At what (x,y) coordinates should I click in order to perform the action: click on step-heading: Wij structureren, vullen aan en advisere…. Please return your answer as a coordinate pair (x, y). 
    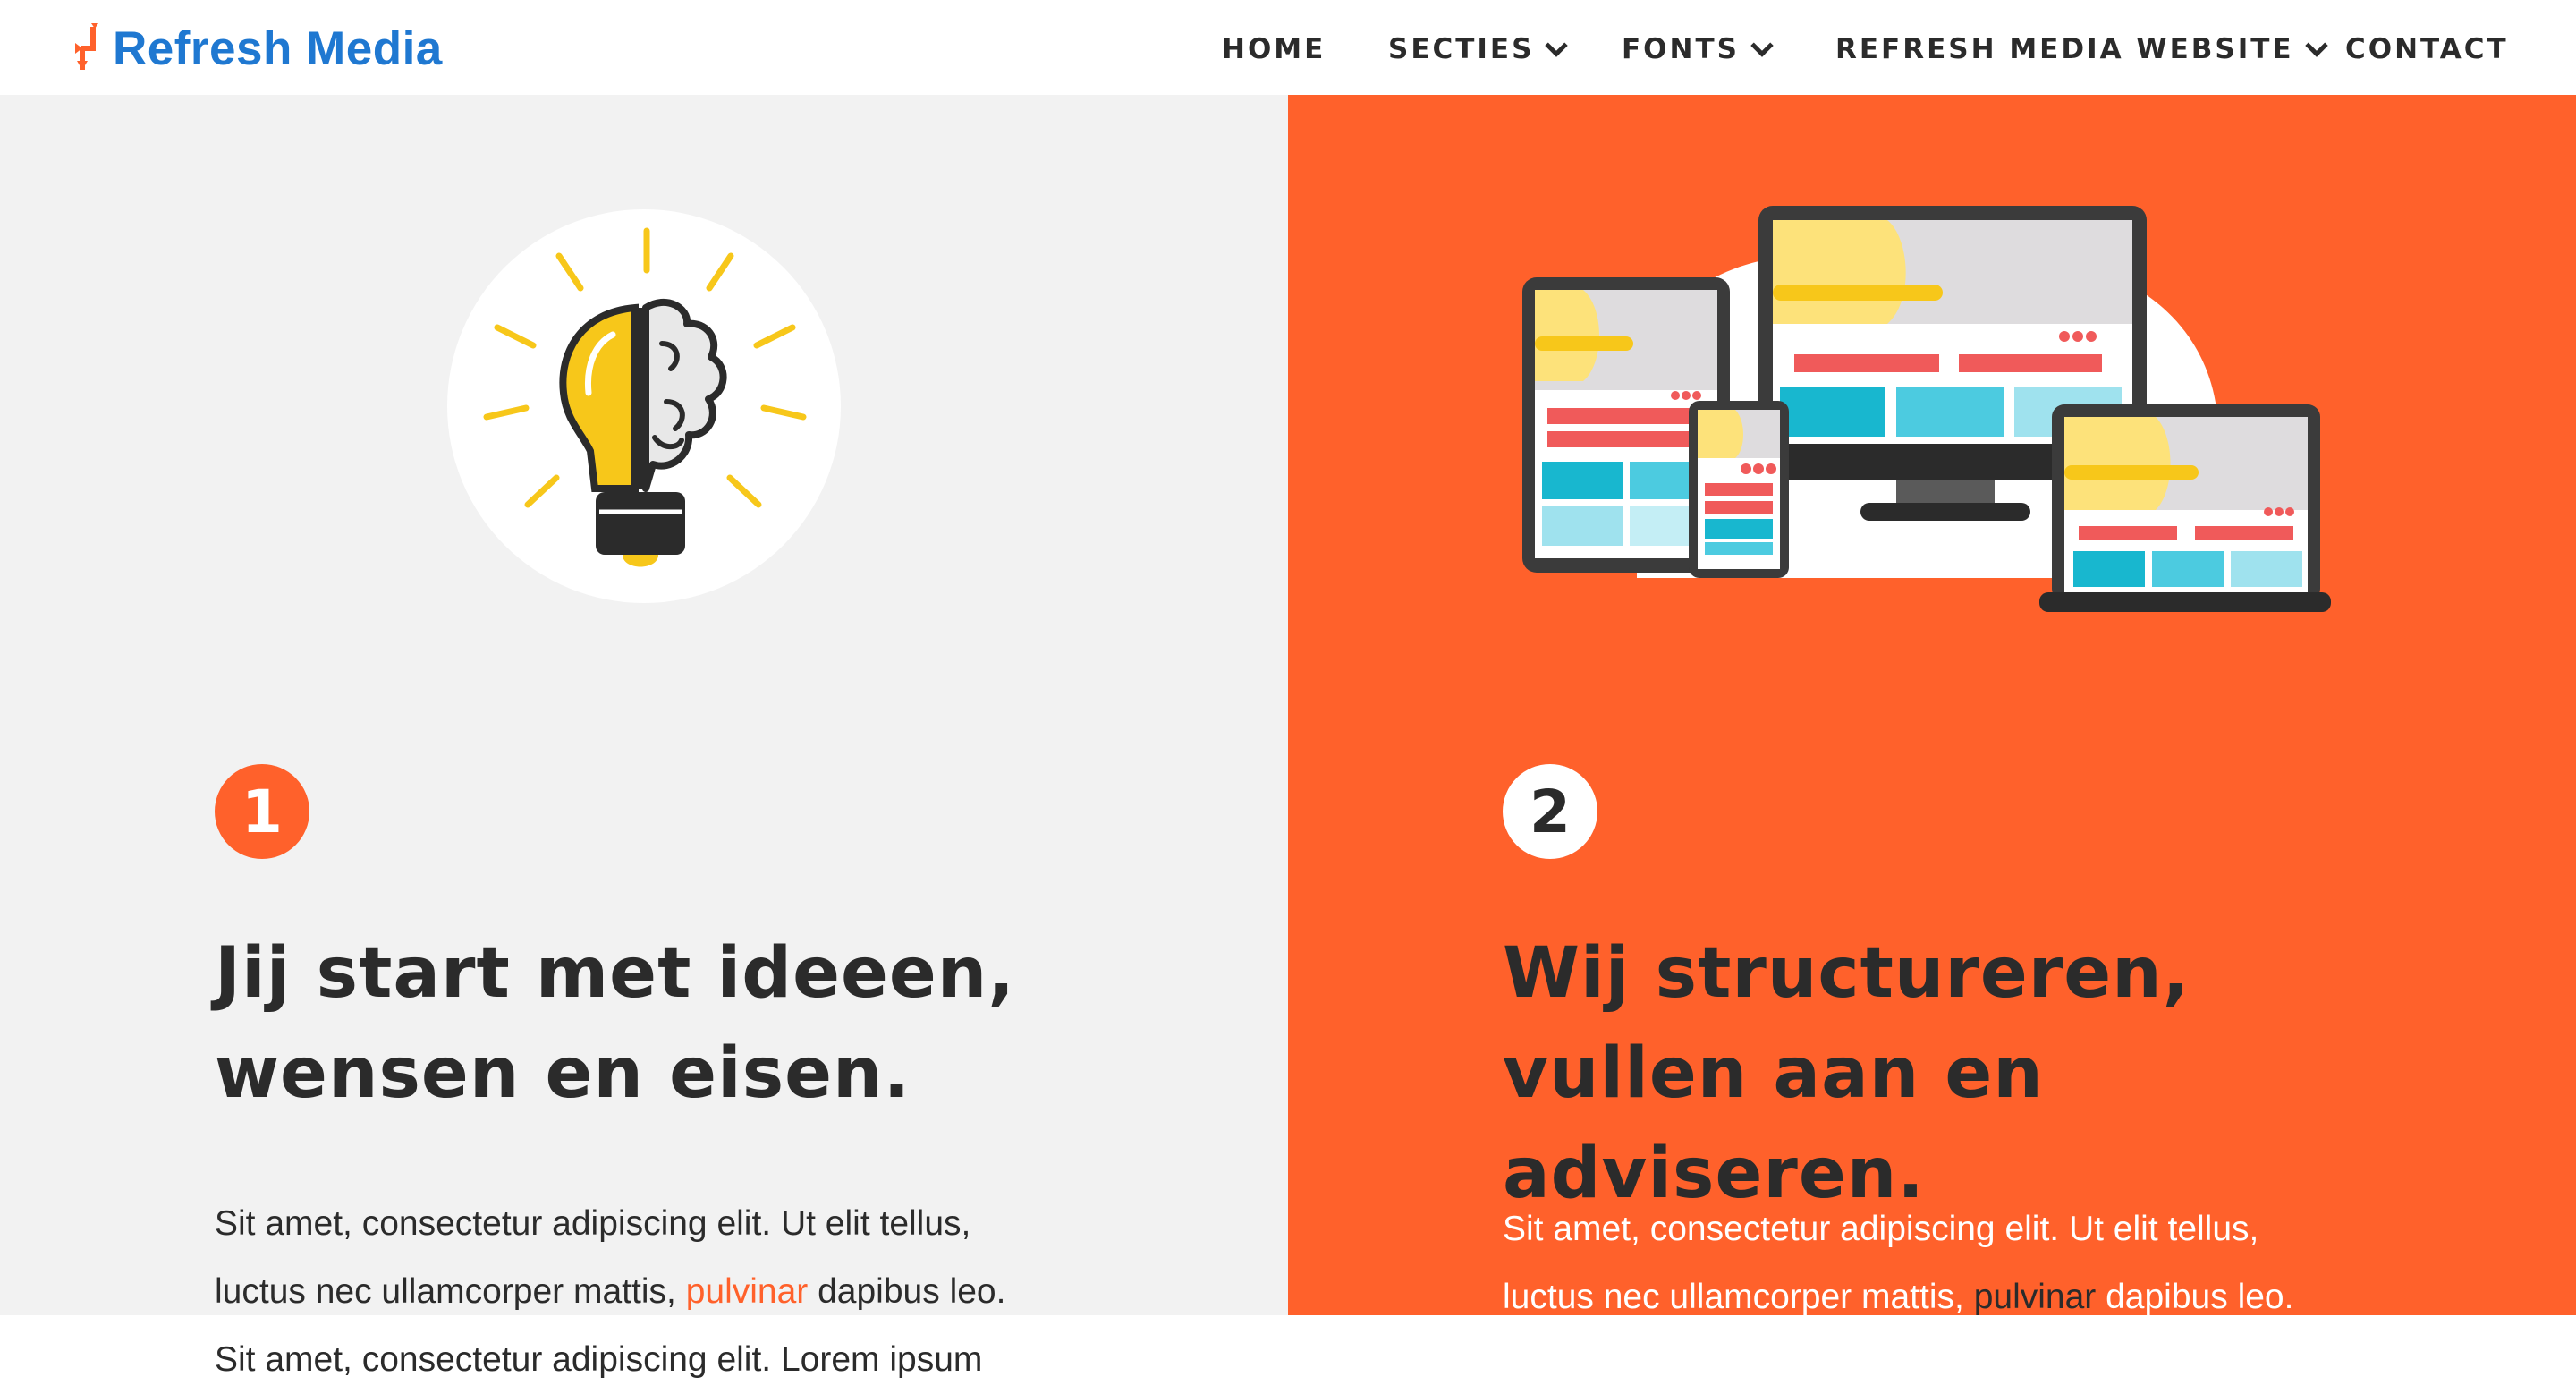
    Looking at the image, I should click on (1846, 1073).